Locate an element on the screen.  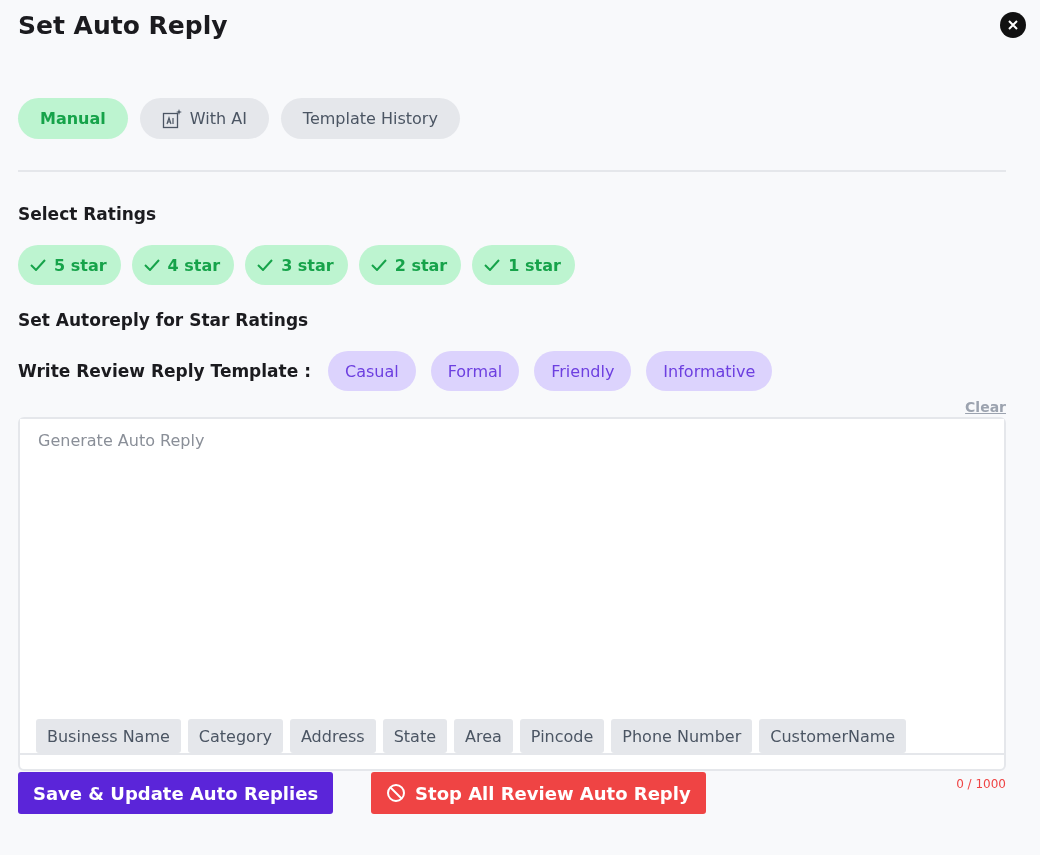
dialog-title: Set Auto Reply is located at coordinates (123, 25).